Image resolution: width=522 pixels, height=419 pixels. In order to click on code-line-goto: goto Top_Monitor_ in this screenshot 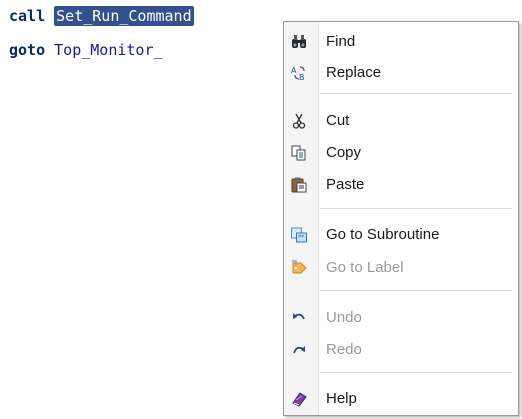, I will do `click(86, 50)`.